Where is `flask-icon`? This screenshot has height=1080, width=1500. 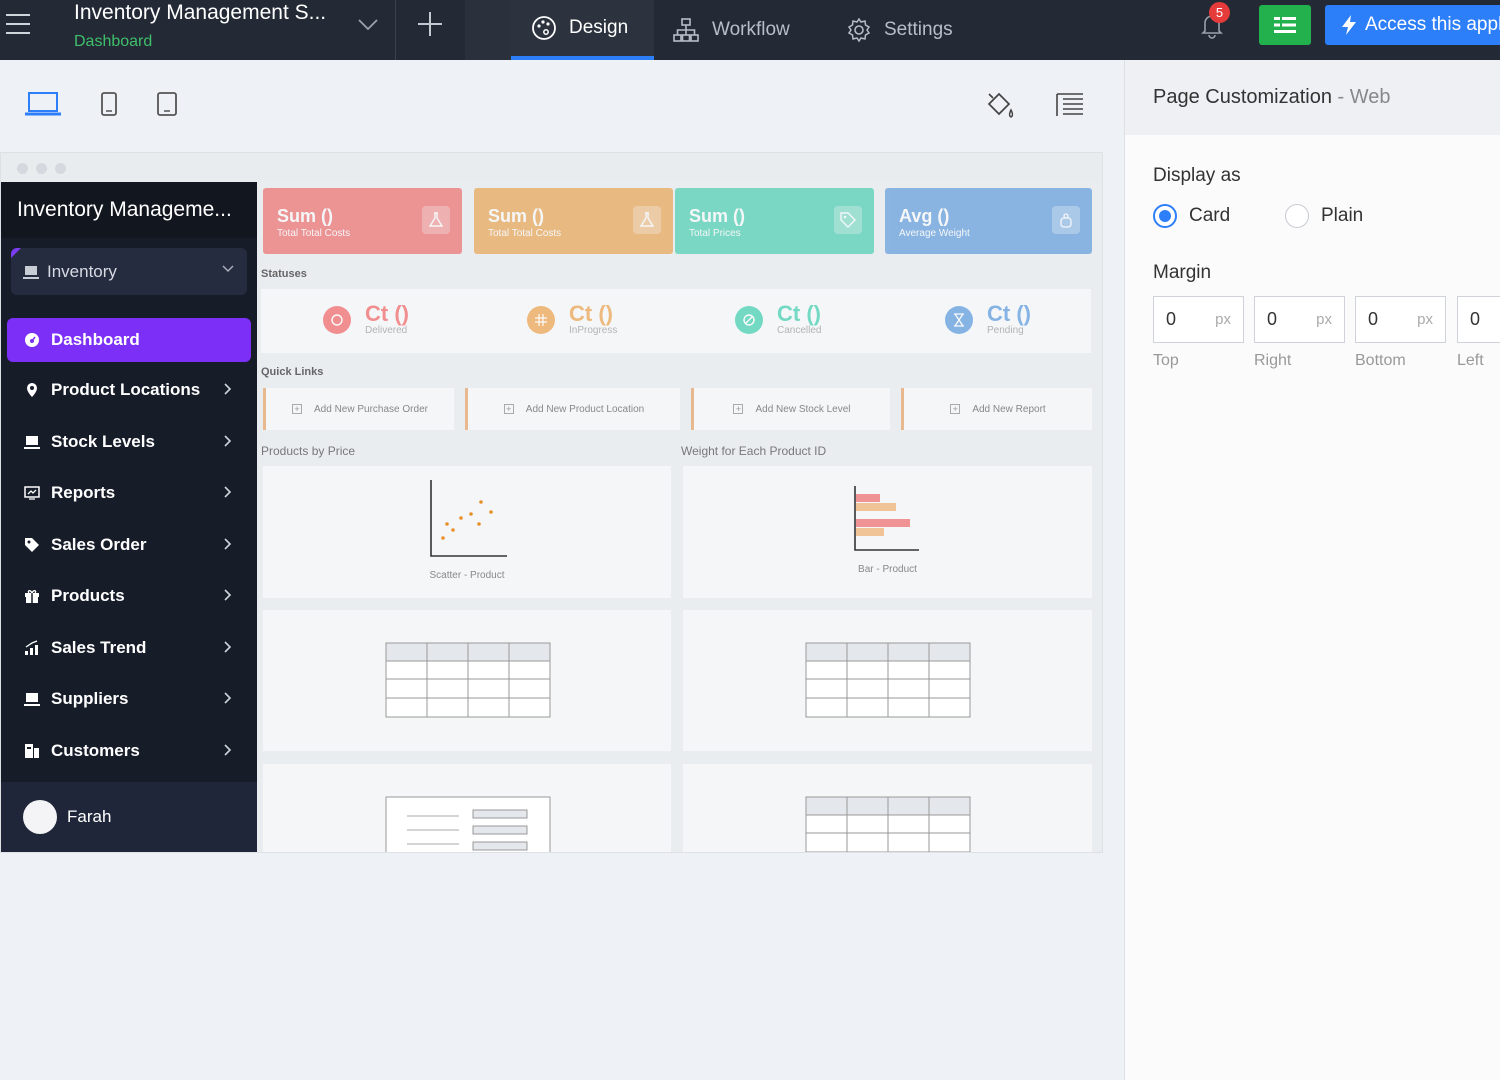 flask-icon is located at coordinates (436, 220).